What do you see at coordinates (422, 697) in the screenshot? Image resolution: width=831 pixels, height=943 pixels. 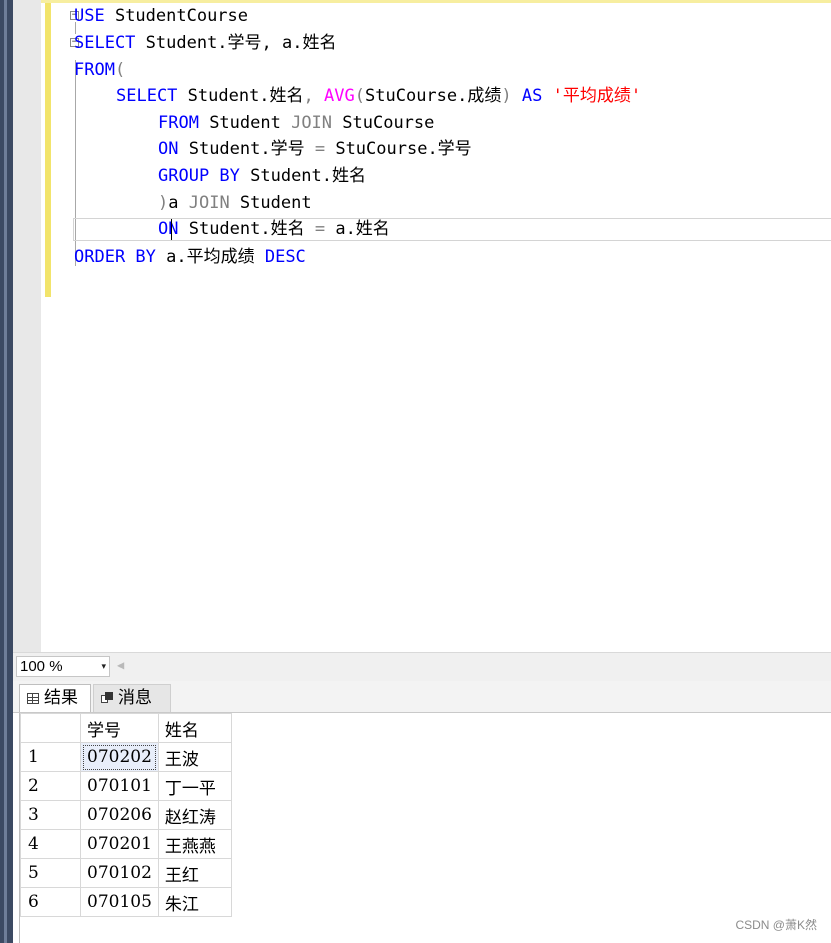 I see `results-tab-strip: 结果 消息` at bounding box center [422, 697].